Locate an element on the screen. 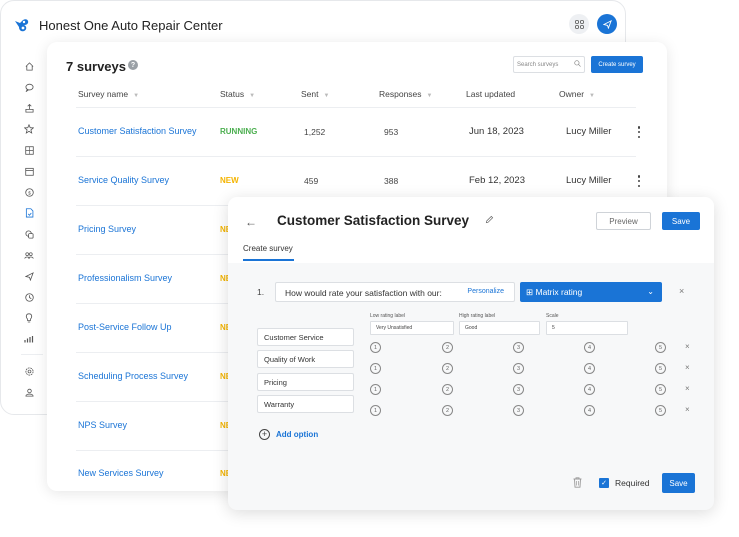  survey-name-link: Scheduling Process Survey is located at coordinates (133, 376).